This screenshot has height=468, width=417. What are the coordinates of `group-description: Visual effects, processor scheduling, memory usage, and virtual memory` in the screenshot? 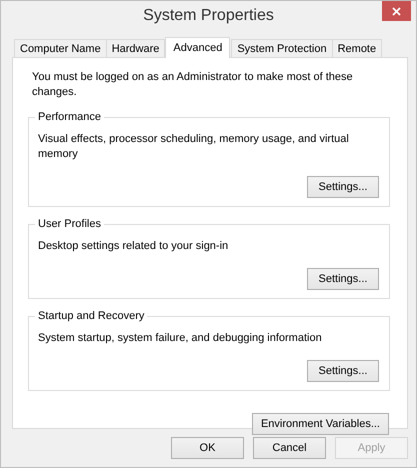 It's located at (194, 147).